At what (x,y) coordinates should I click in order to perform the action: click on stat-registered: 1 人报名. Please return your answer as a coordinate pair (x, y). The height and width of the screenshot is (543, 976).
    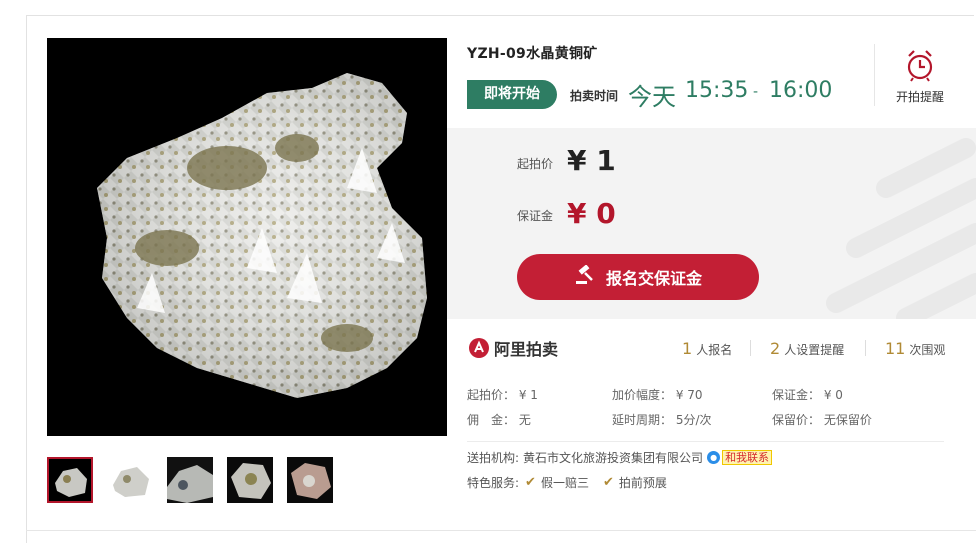
    Looking at the image, I should click on (707, 348).